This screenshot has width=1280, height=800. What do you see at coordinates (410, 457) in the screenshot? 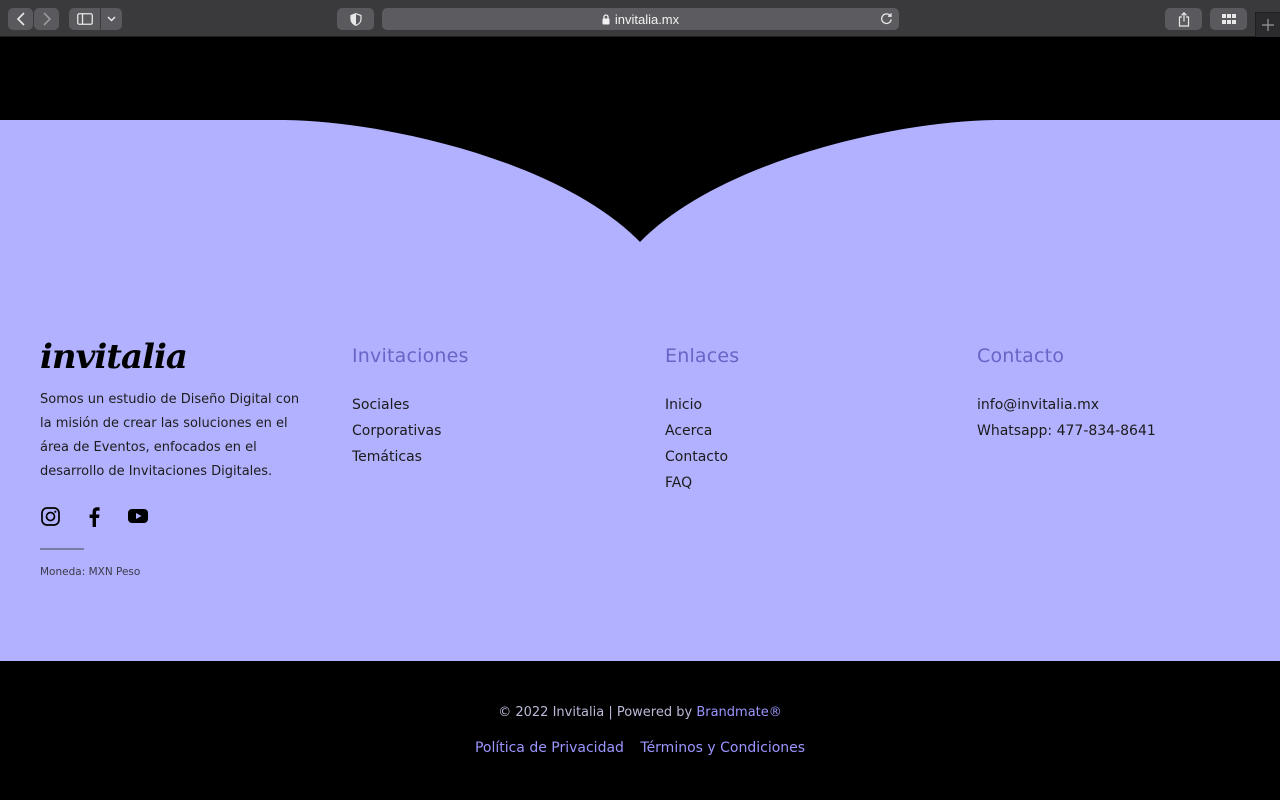
I see `link-tematicas: Temáticas` at bounding box center [410, 457].